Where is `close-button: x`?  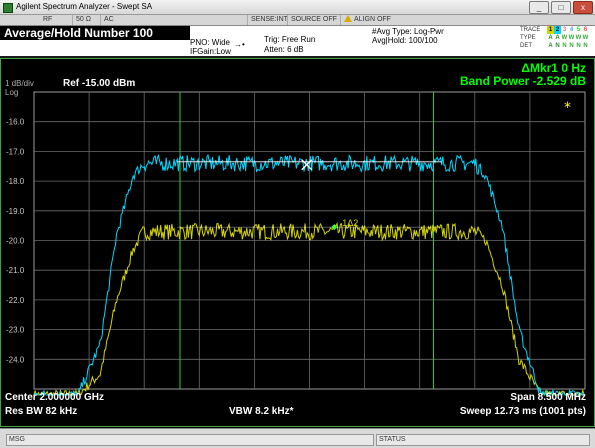 close-button: x is located at coordinates (583, 7).